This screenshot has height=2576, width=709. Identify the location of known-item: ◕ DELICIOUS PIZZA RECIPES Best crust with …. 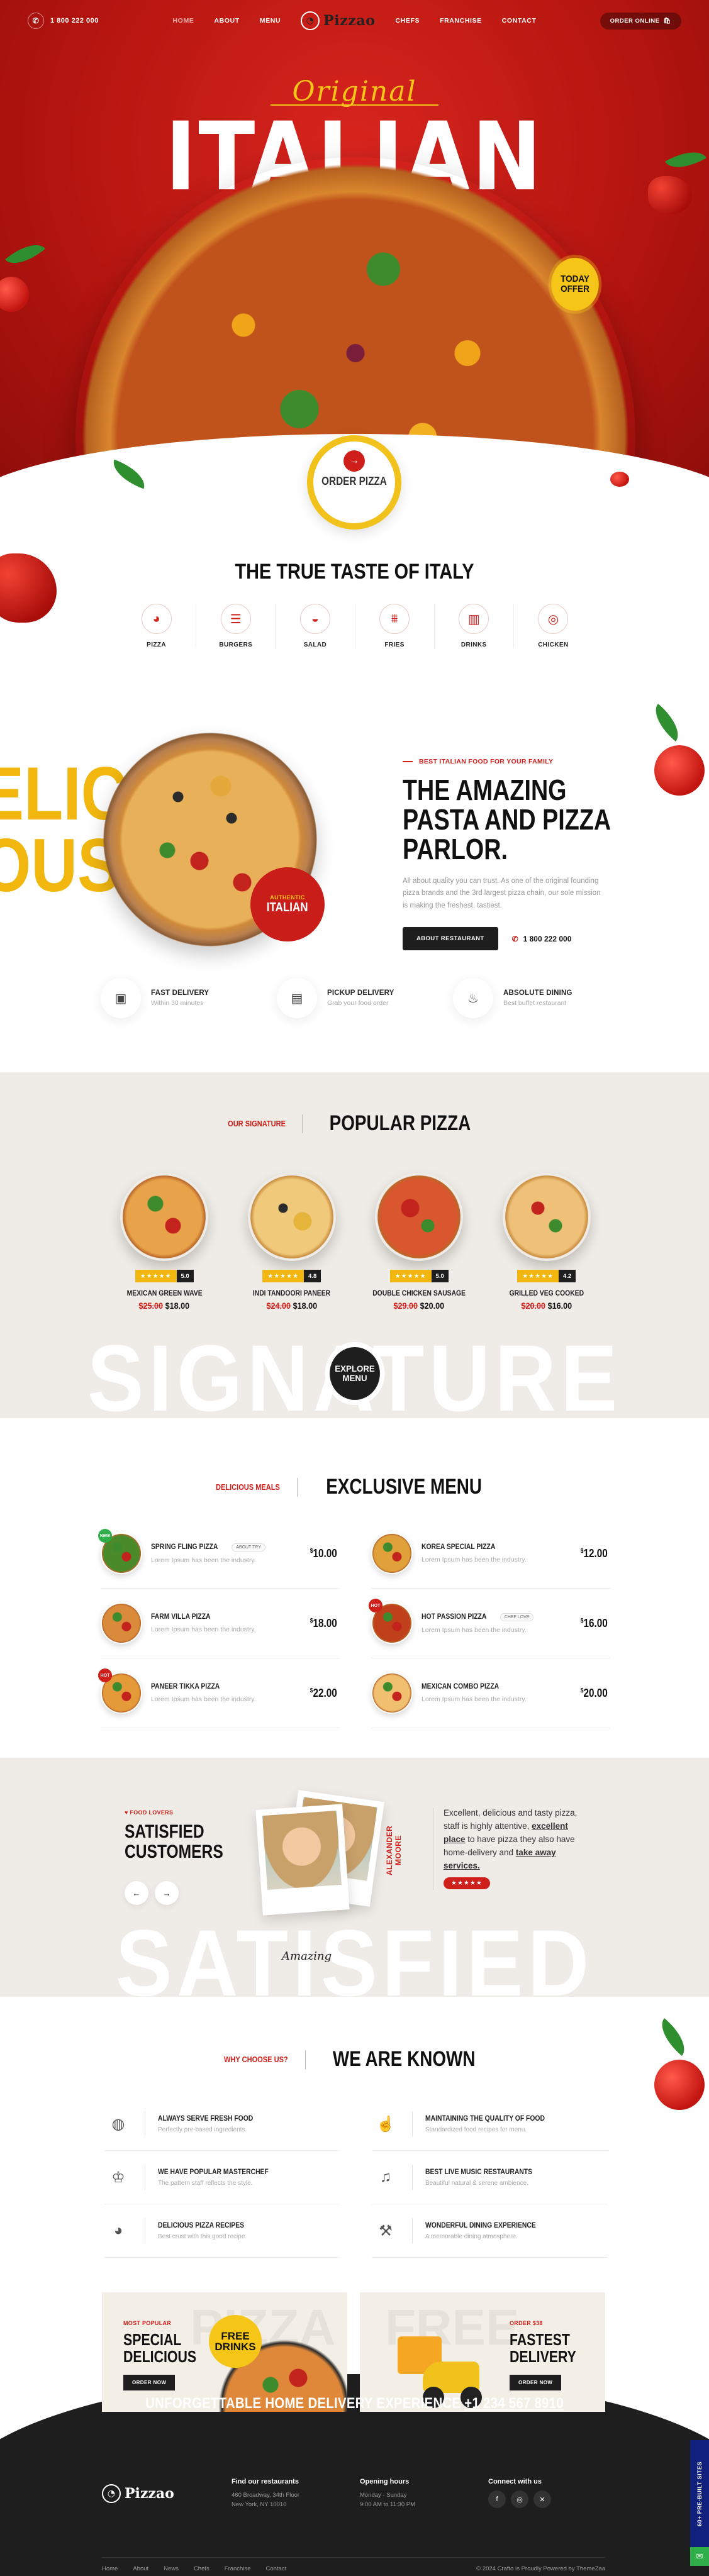
(222, 2231).